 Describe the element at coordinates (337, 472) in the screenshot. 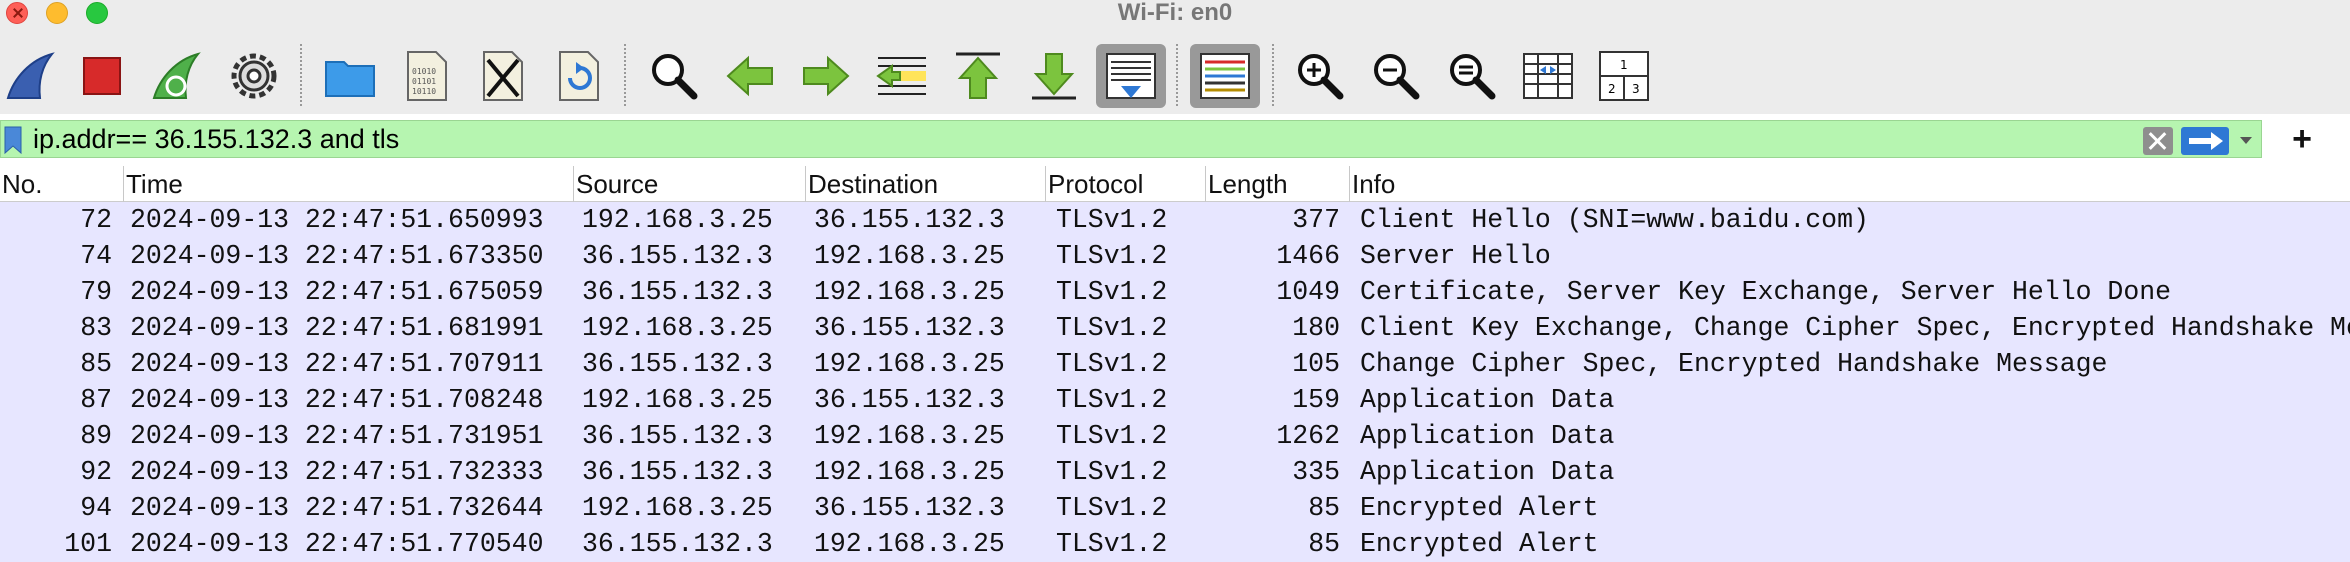

I see `packet-time: 2024-09-13 22:47:51.732333` at that location.